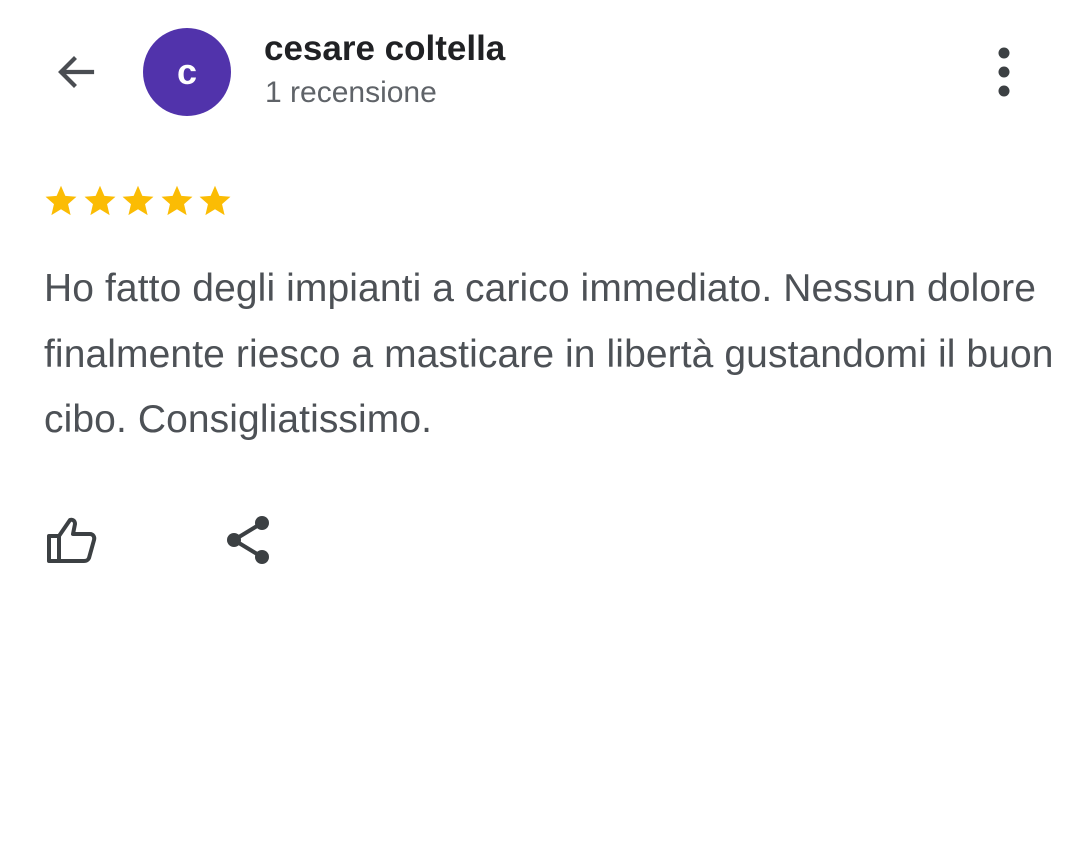  Describe the element at coordinates (540, 540) in the screenshot. I see `review-actions` at that location.